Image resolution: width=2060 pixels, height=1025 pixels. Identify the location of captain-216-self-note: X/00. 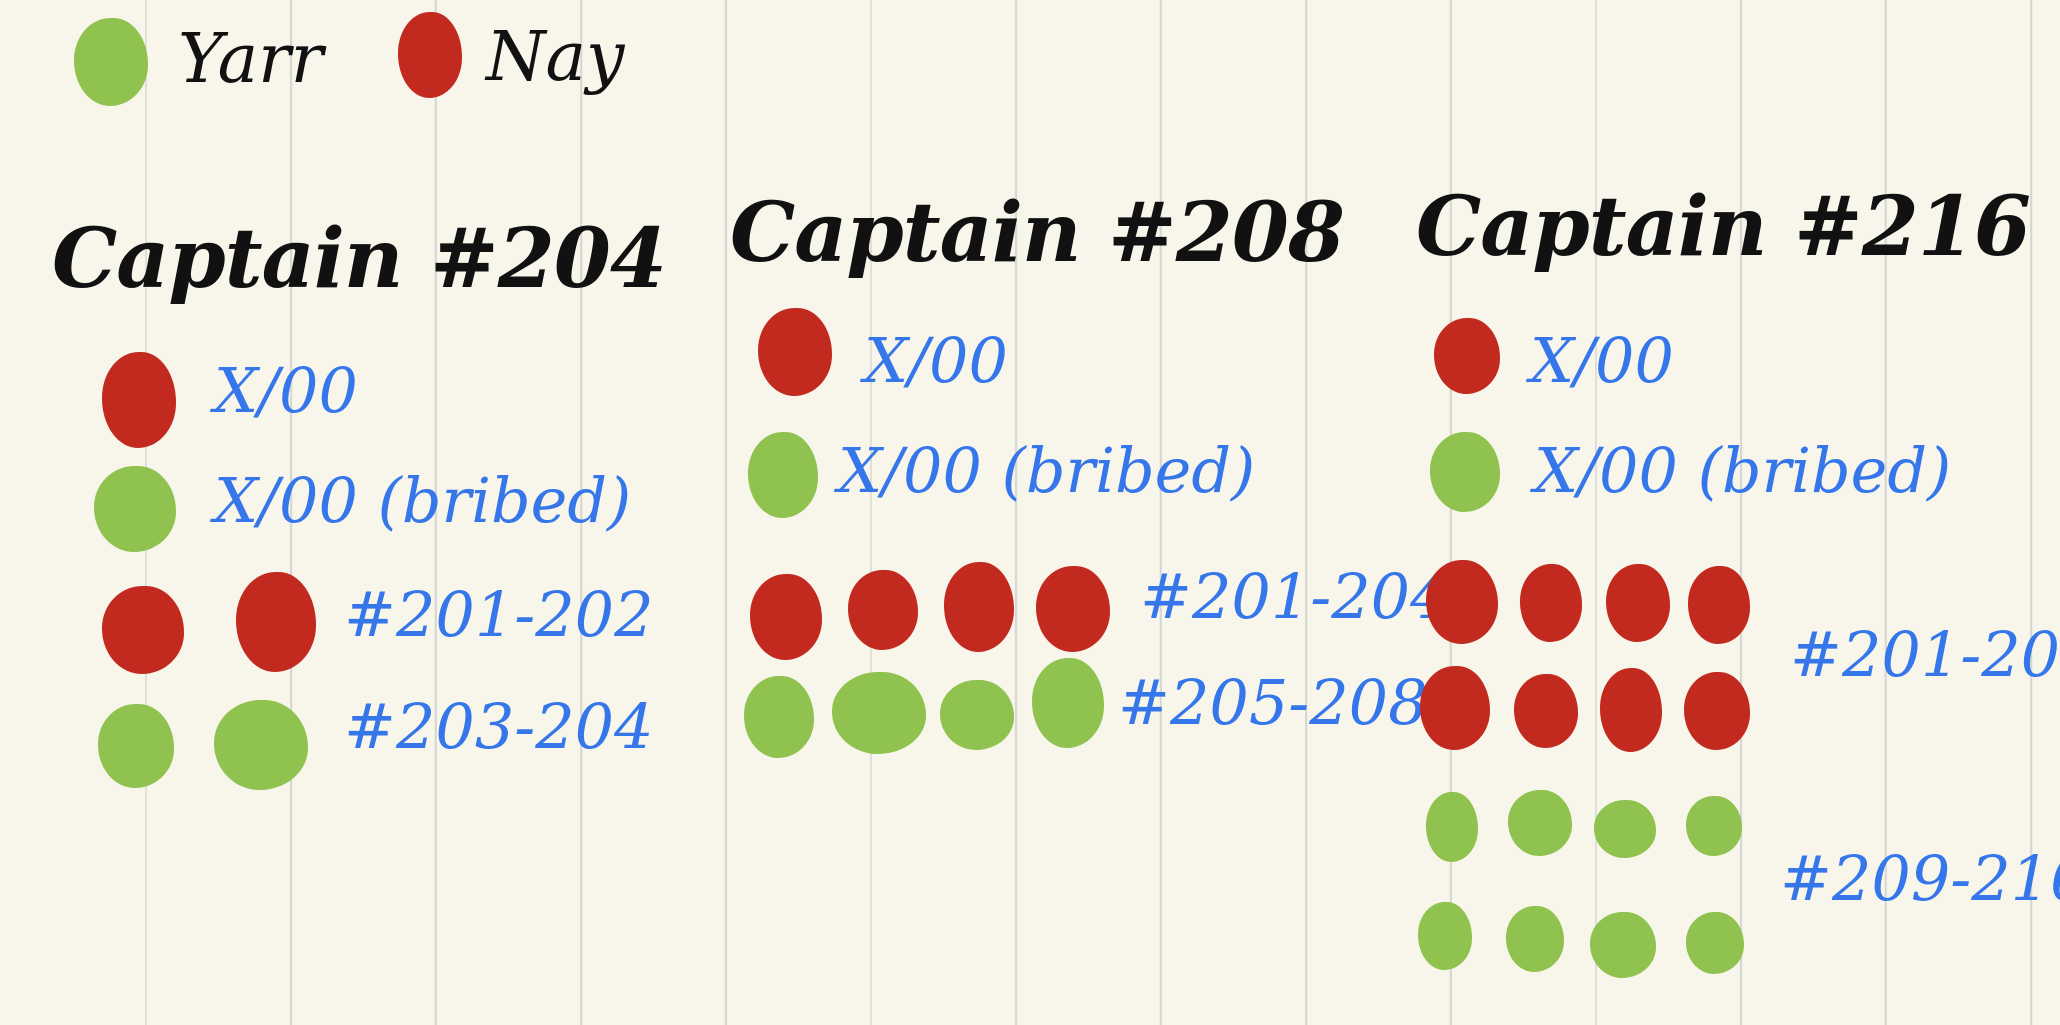
(1602, 360).